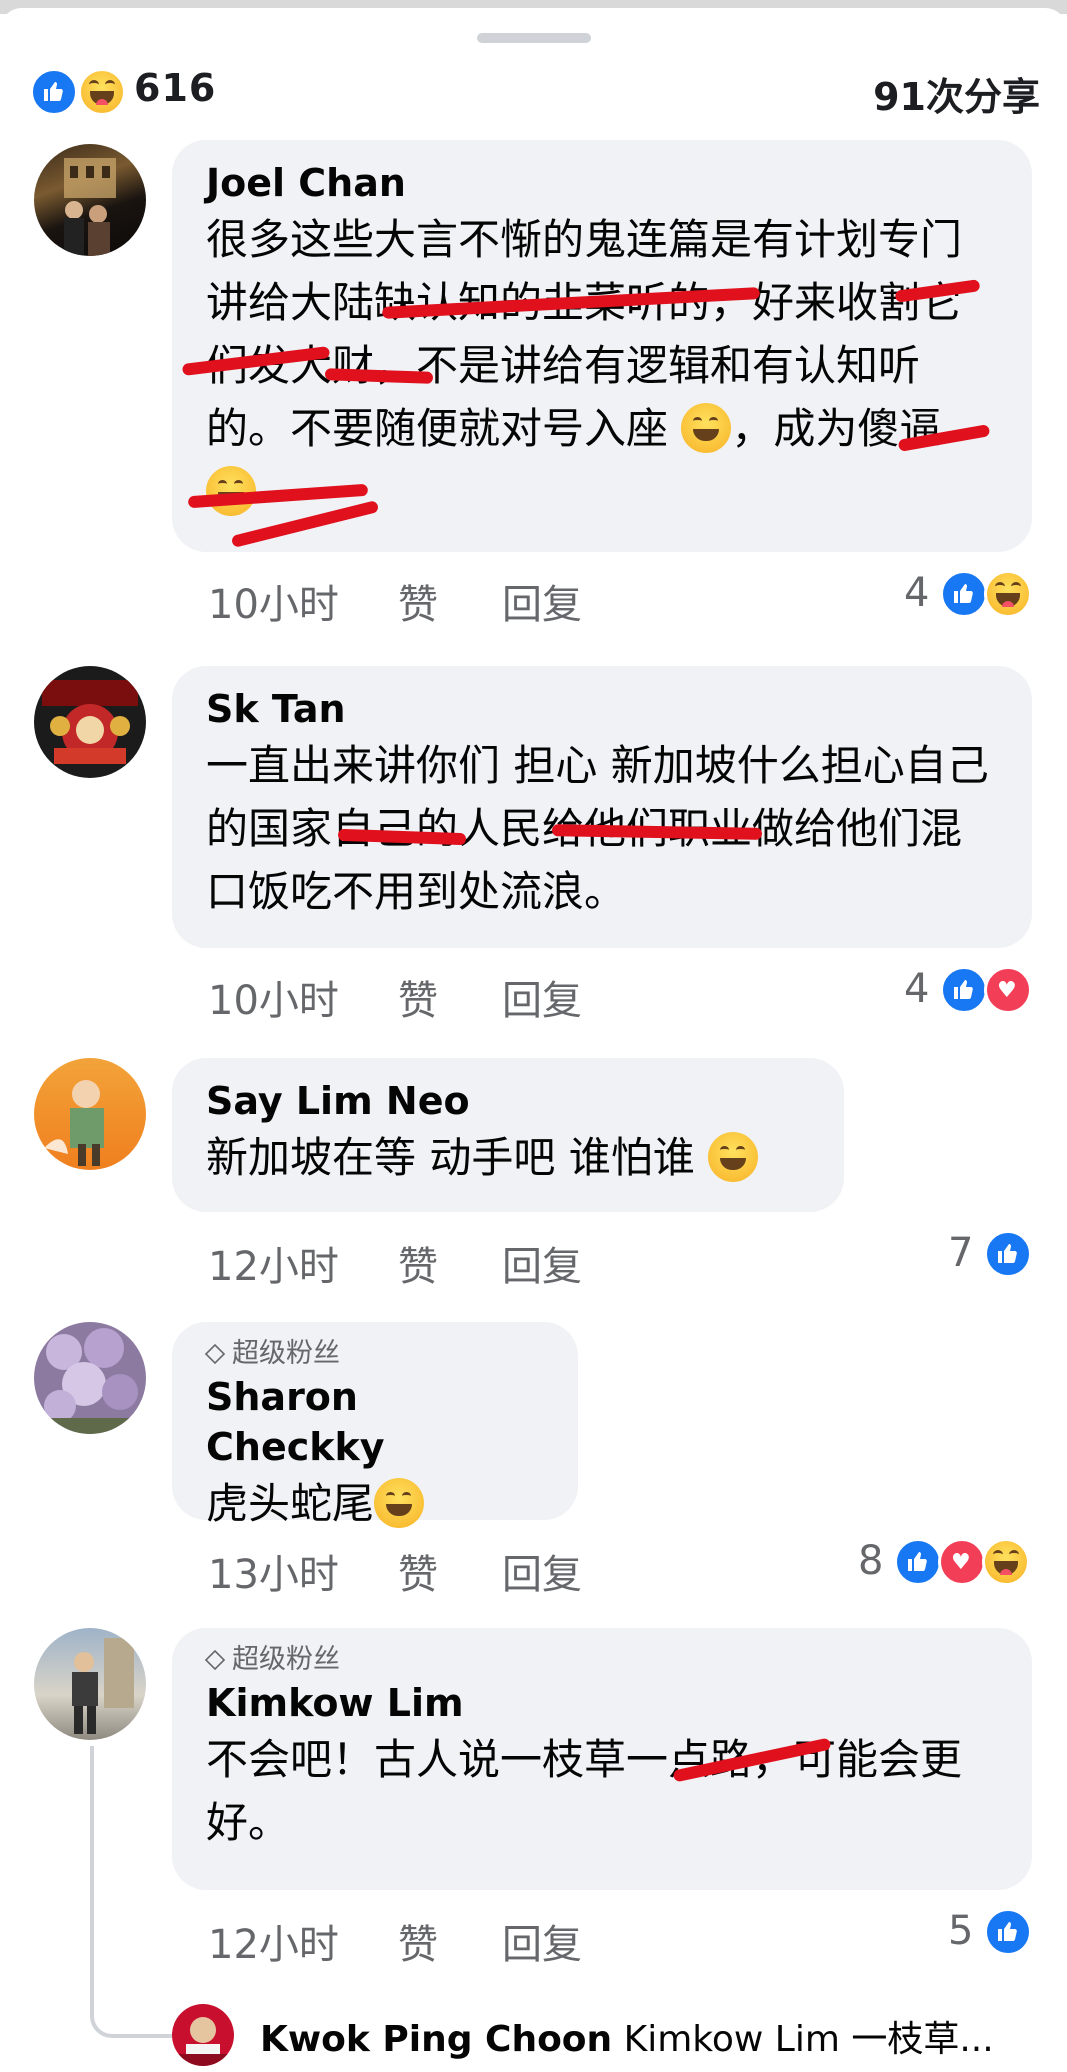 This screenshot has height=2072, width=1067. I want to click on comment-author: Kimkow Lim, so click(603, 1703).